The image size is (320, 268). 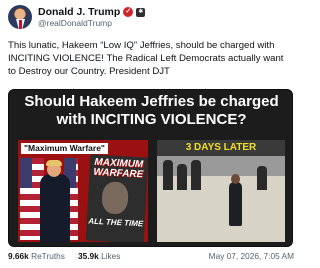 What do you see at coordinates (235, 204) in the screenshot?
I see `walking-figure` at bounding box center [235, 204].